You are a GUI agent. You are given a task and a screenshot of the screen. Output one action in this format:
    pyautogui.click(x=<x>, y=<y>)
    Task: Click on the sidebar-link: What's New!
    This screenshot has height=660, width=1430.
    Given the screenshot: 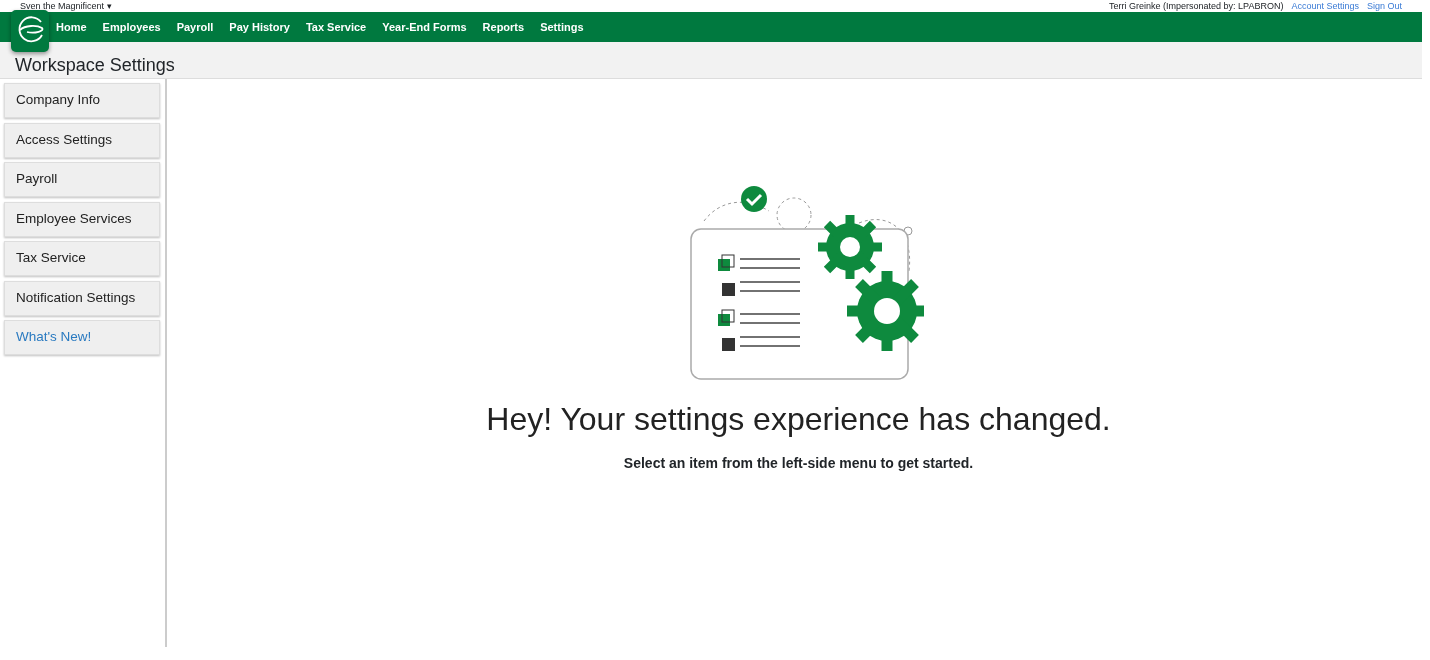 What is the action you would take?
    pyautogui.click(x=82, y=337)
    